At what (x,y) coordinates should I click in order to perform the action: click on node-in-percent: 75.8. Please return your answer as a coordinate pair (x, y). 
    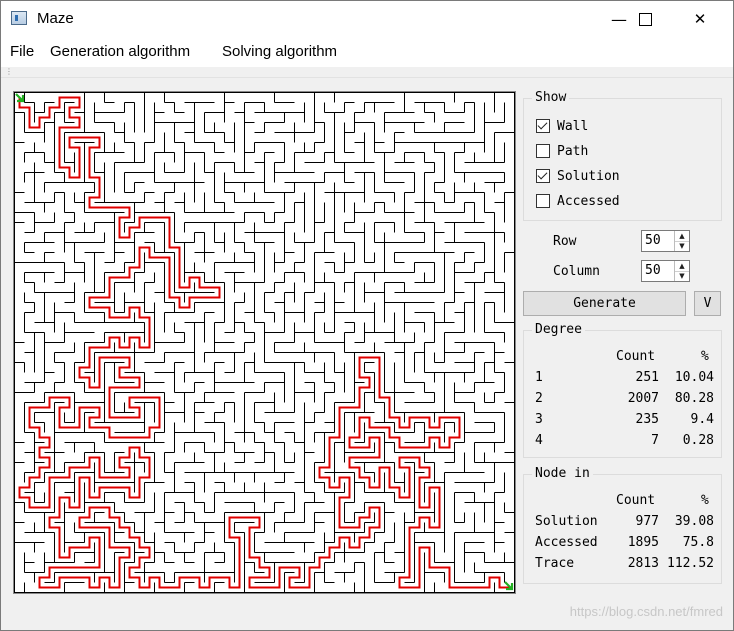
    Looking at the image, I should click on (698, 542).